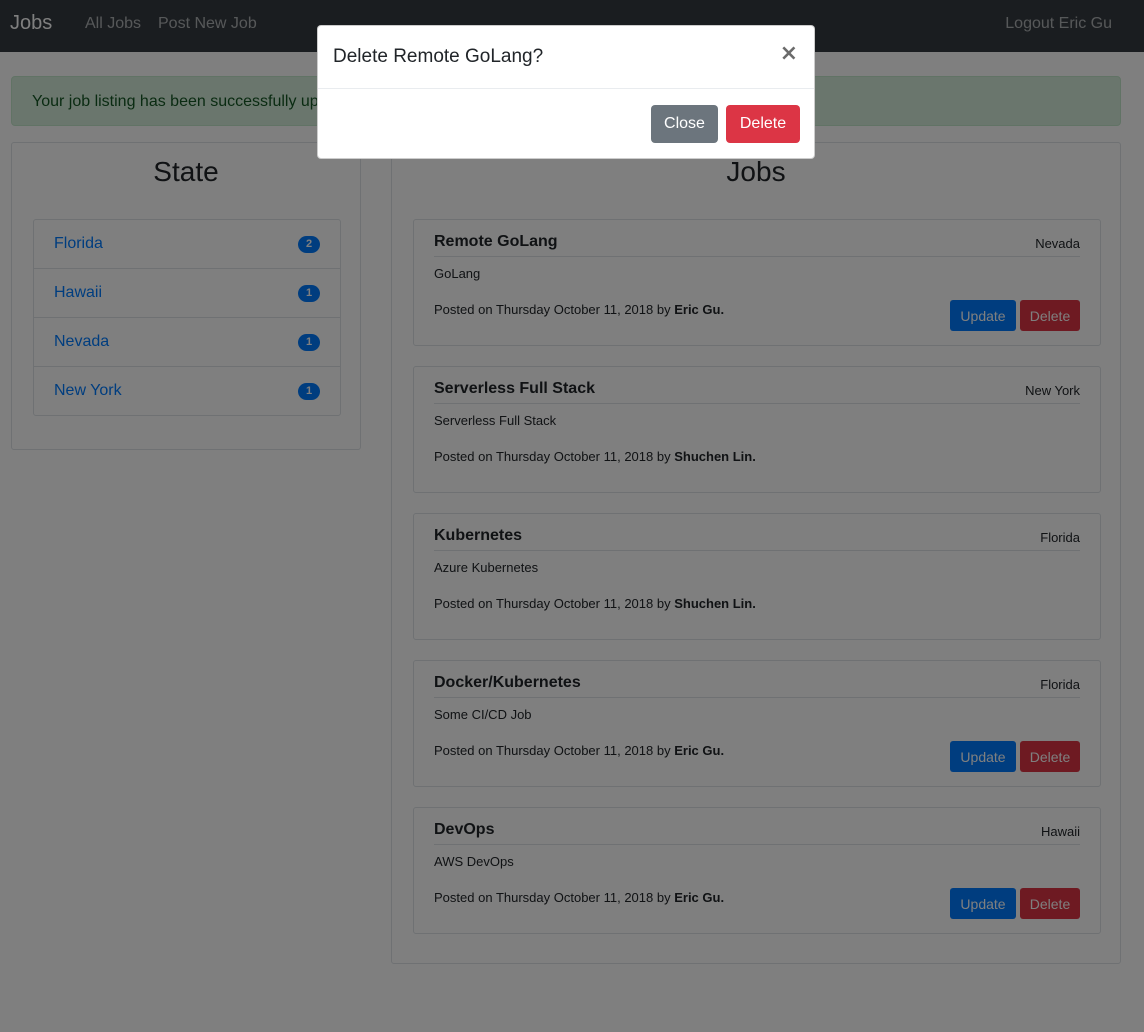 Image resolution: width=1144 pixels, height=1032 pixels. I want to click on close-icon: ×, so click(789, 54).